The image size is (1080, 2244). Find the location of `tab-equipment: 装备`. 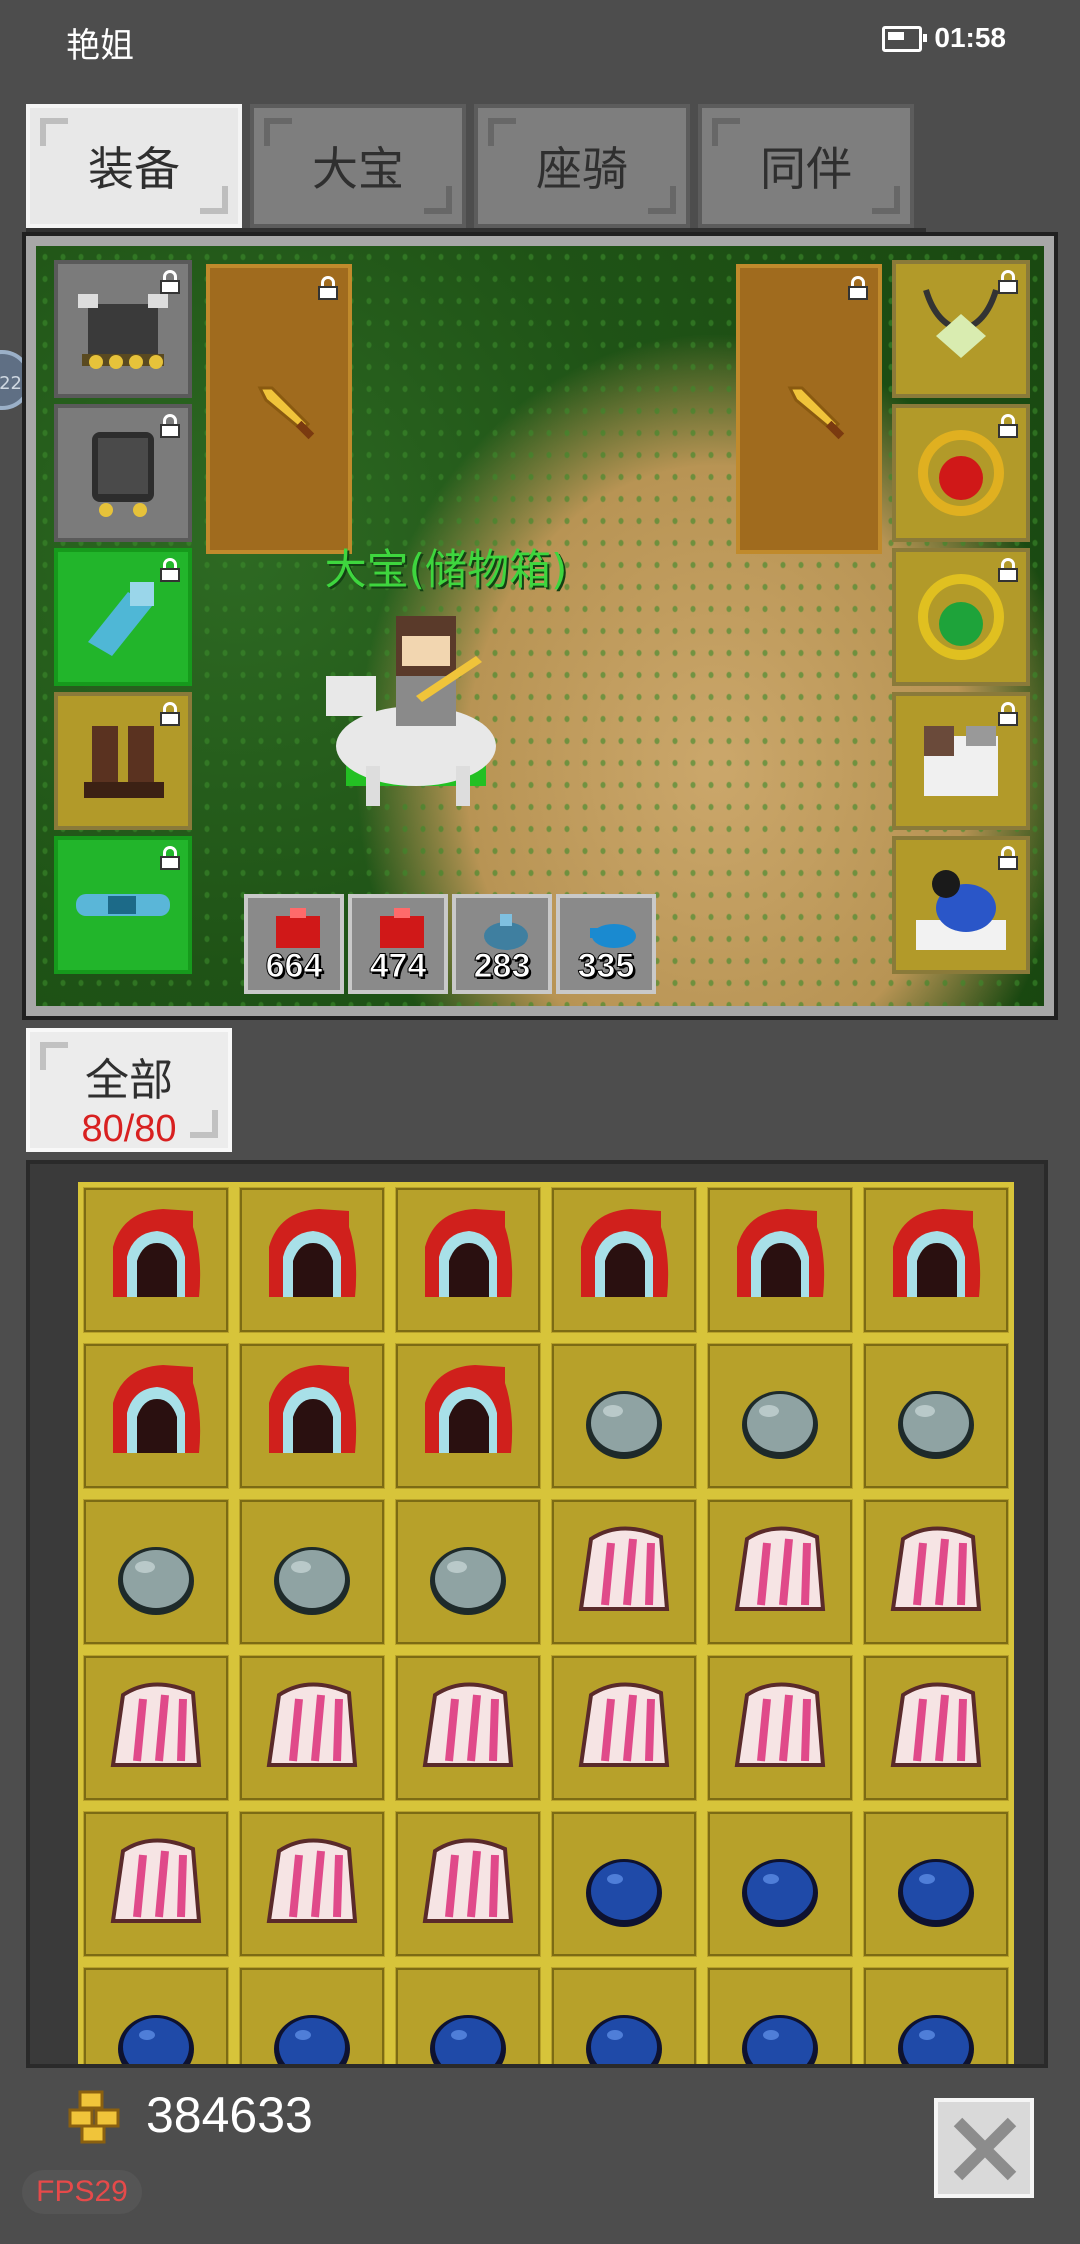

tab-equipment: 装备 is located at coordinates (134, 166).